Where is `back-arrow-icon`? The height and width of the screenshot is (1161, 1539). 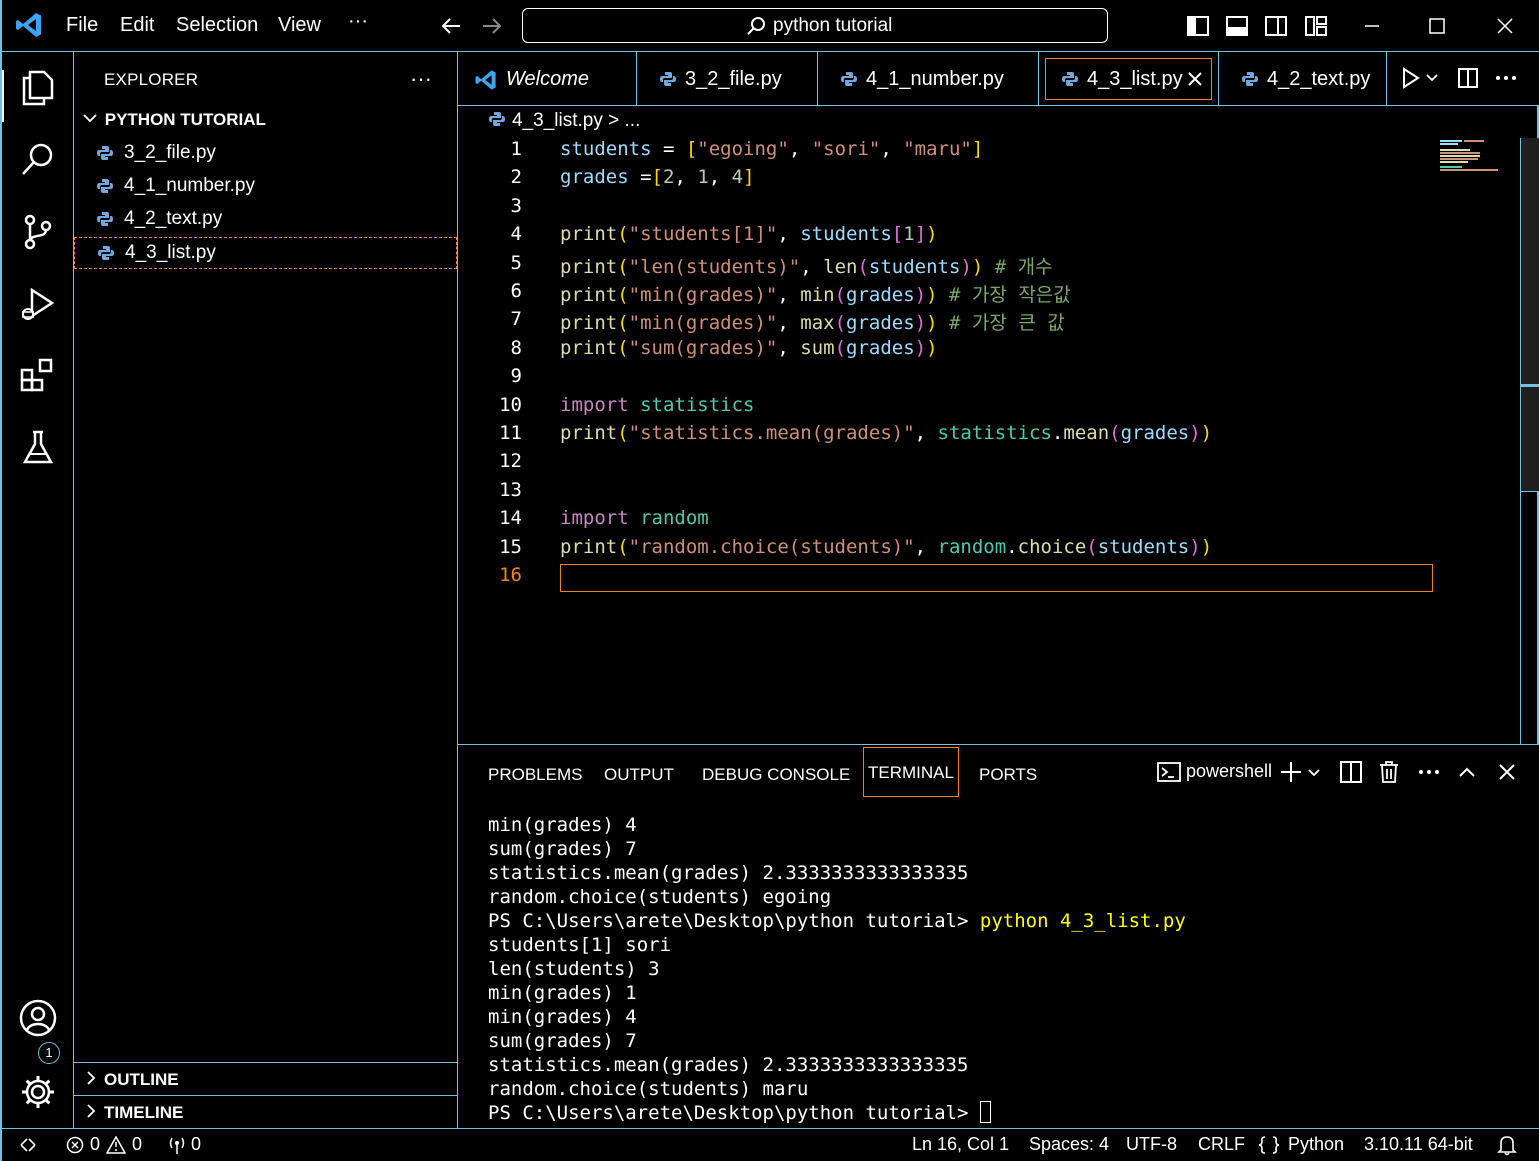 back-arrow-icon is located at coordinates (452, 26).